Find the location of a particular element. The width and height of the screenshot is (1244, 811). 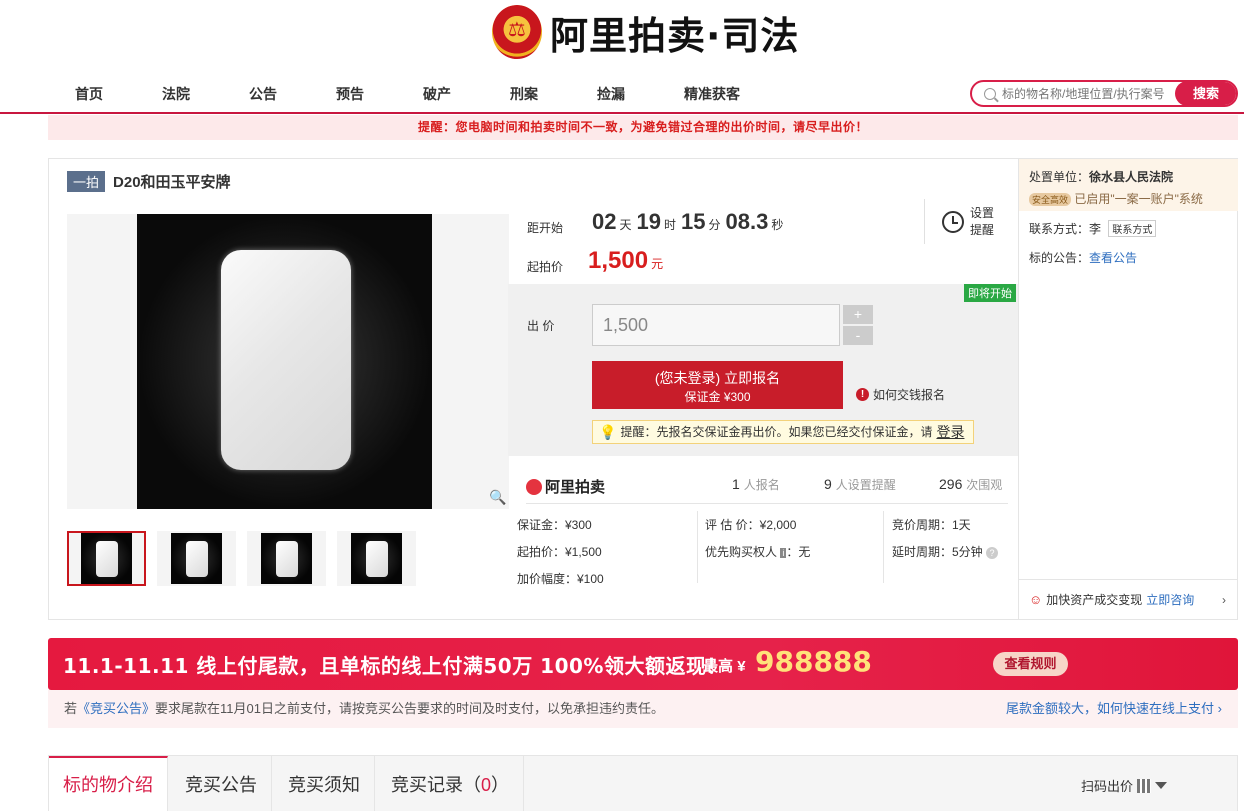

search-button: 搜索 is located at coordinates (1205, 93).